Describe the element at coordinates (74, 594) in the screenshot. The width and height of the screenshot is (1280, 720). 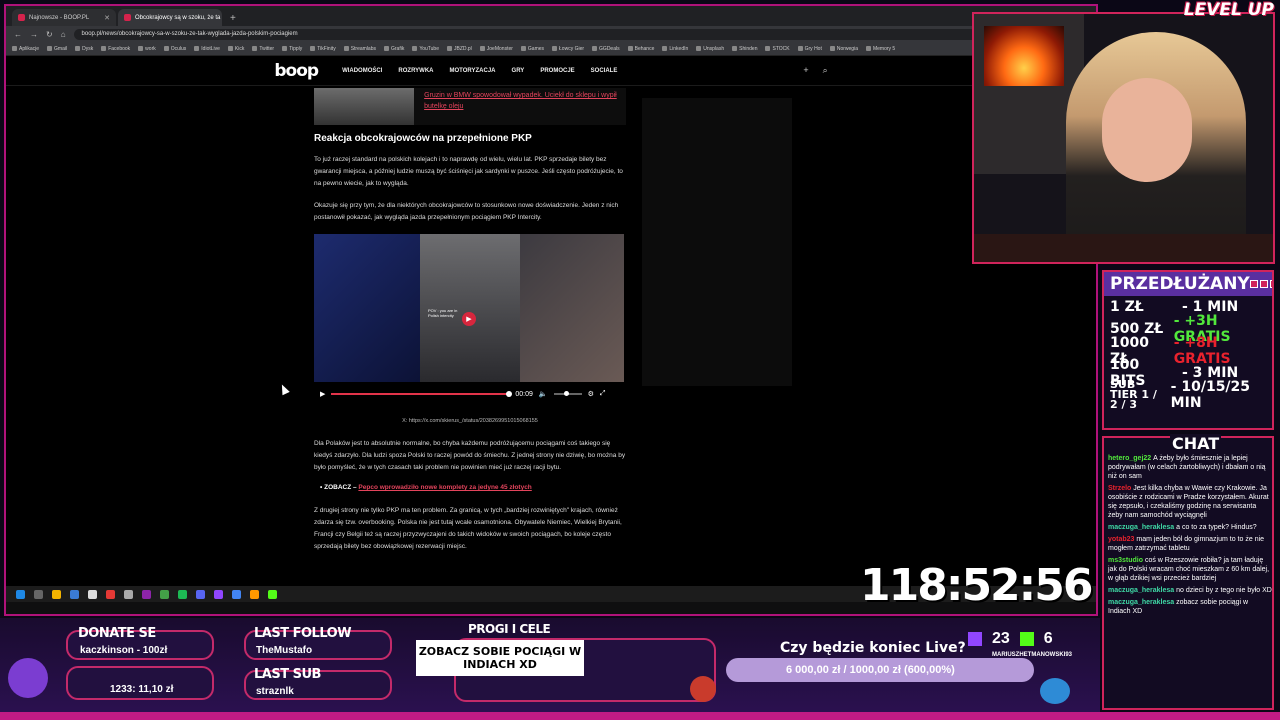
I see `store-icon` at that location.